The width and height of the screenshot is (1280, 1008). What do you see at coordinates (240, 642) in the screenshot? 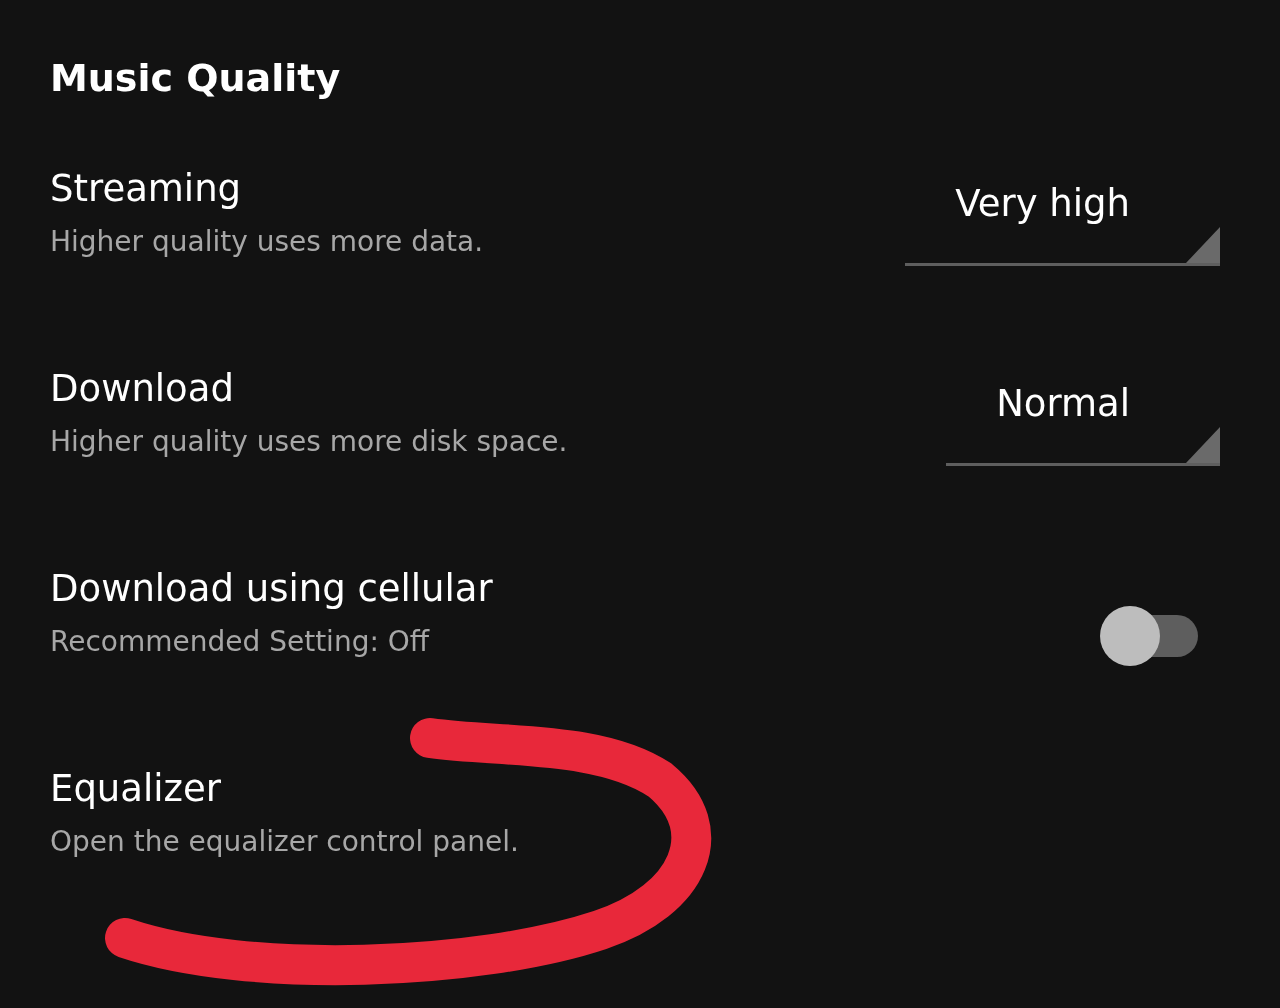
I see `setting-description: Recommended Setting: Off` at bounding box center [240, 642].